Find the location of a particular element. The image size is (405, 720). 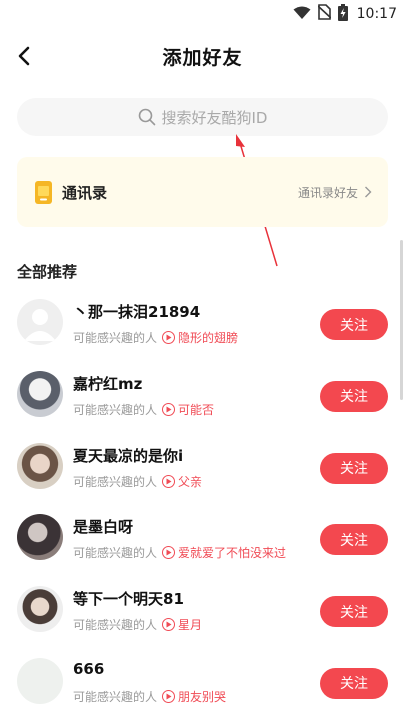

search-placeholder: 搜索好友酷狗ID is located at coordinates (214, 117).